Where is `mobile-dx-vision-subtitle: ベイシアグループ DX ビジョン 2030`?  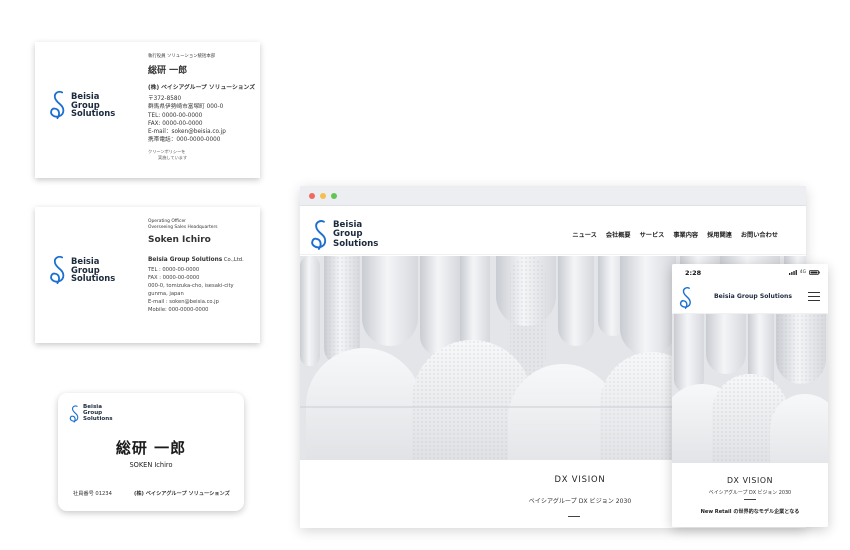
mobile-dx-vision-subtitle: ベイシアグループ DX ビジョン 2030 is located at coordinates (750, 493).